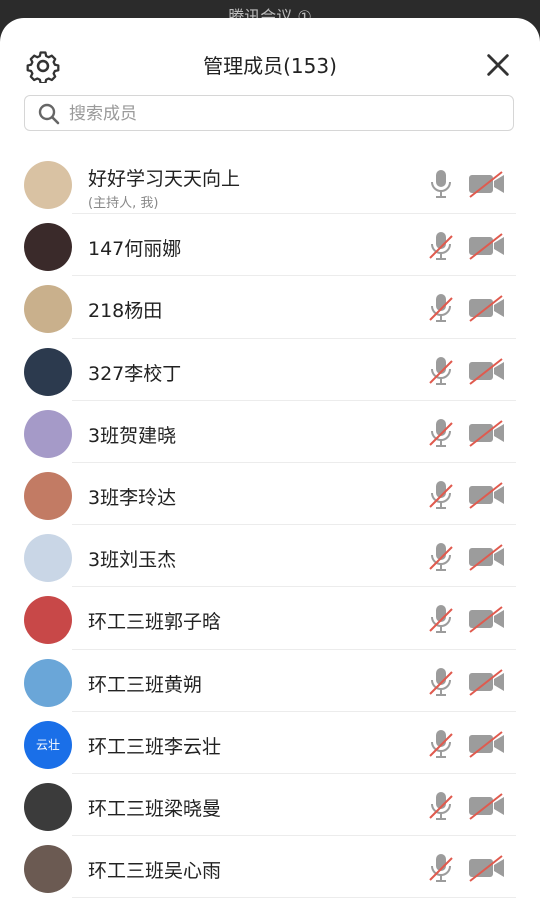 Image resolution: width=540 pixels, height=918 pixels. I want to click on member-name: 3班刘玉杰, so click(132, 560).